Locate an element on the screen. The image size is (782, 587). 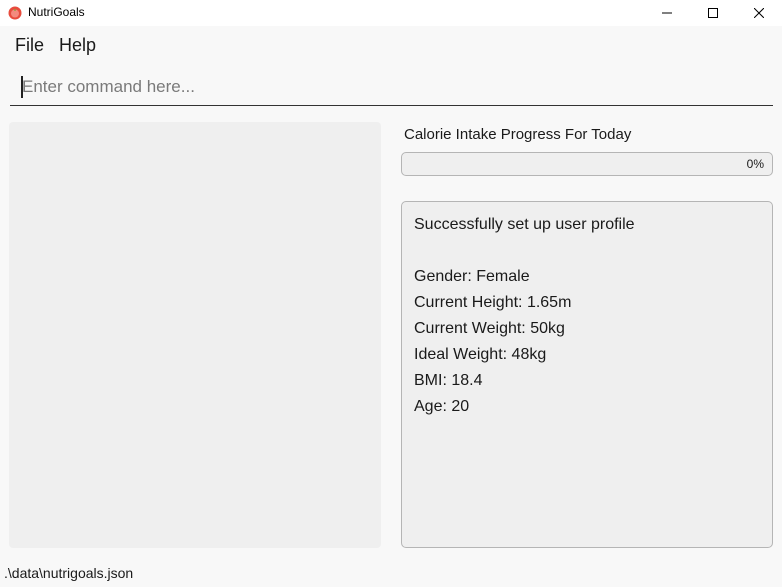
progress-title: Calorie Intake Progress For Today is located at coordinates (518, 134).